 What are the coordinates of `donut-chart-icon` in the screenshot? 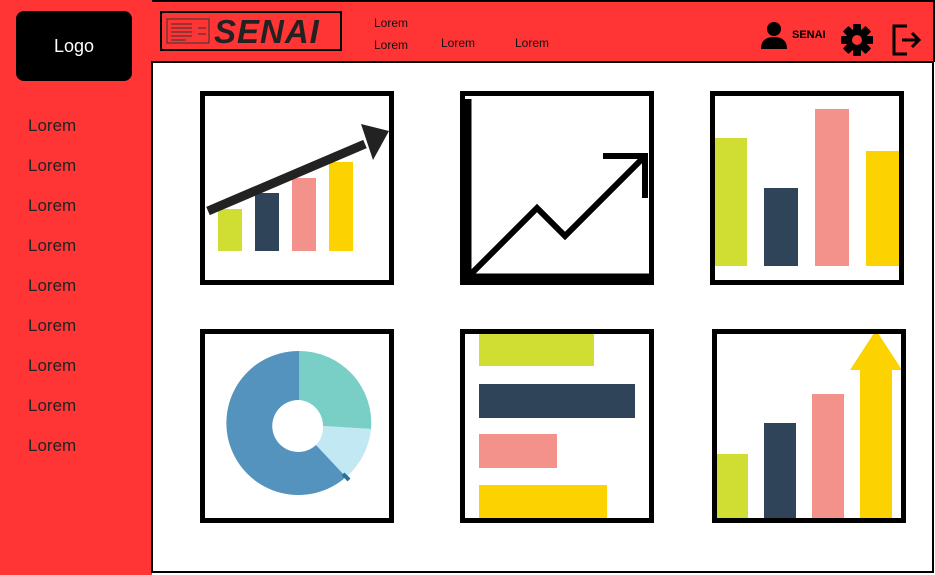 It's located at (299, 422).